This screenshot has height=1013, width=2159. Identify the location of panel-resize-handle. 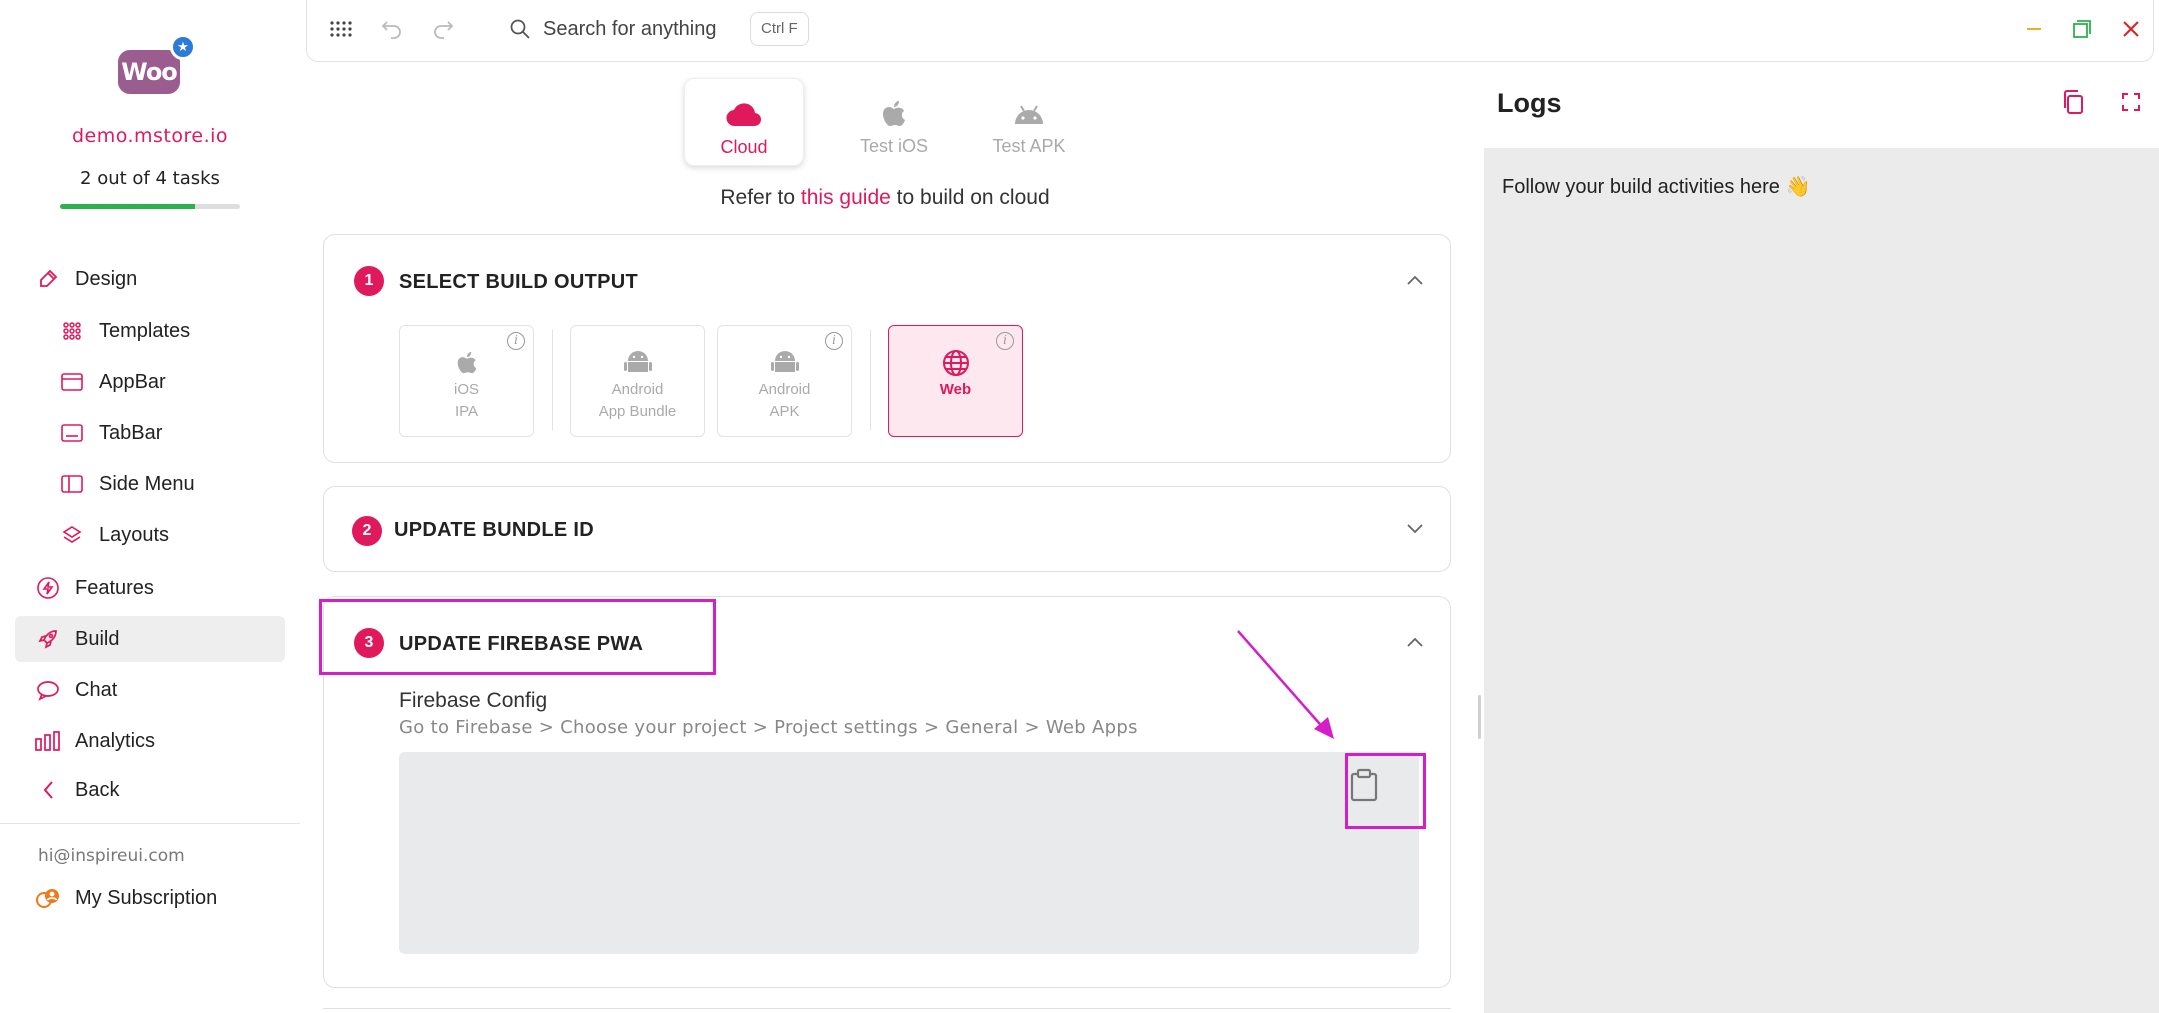
(1479, 717).